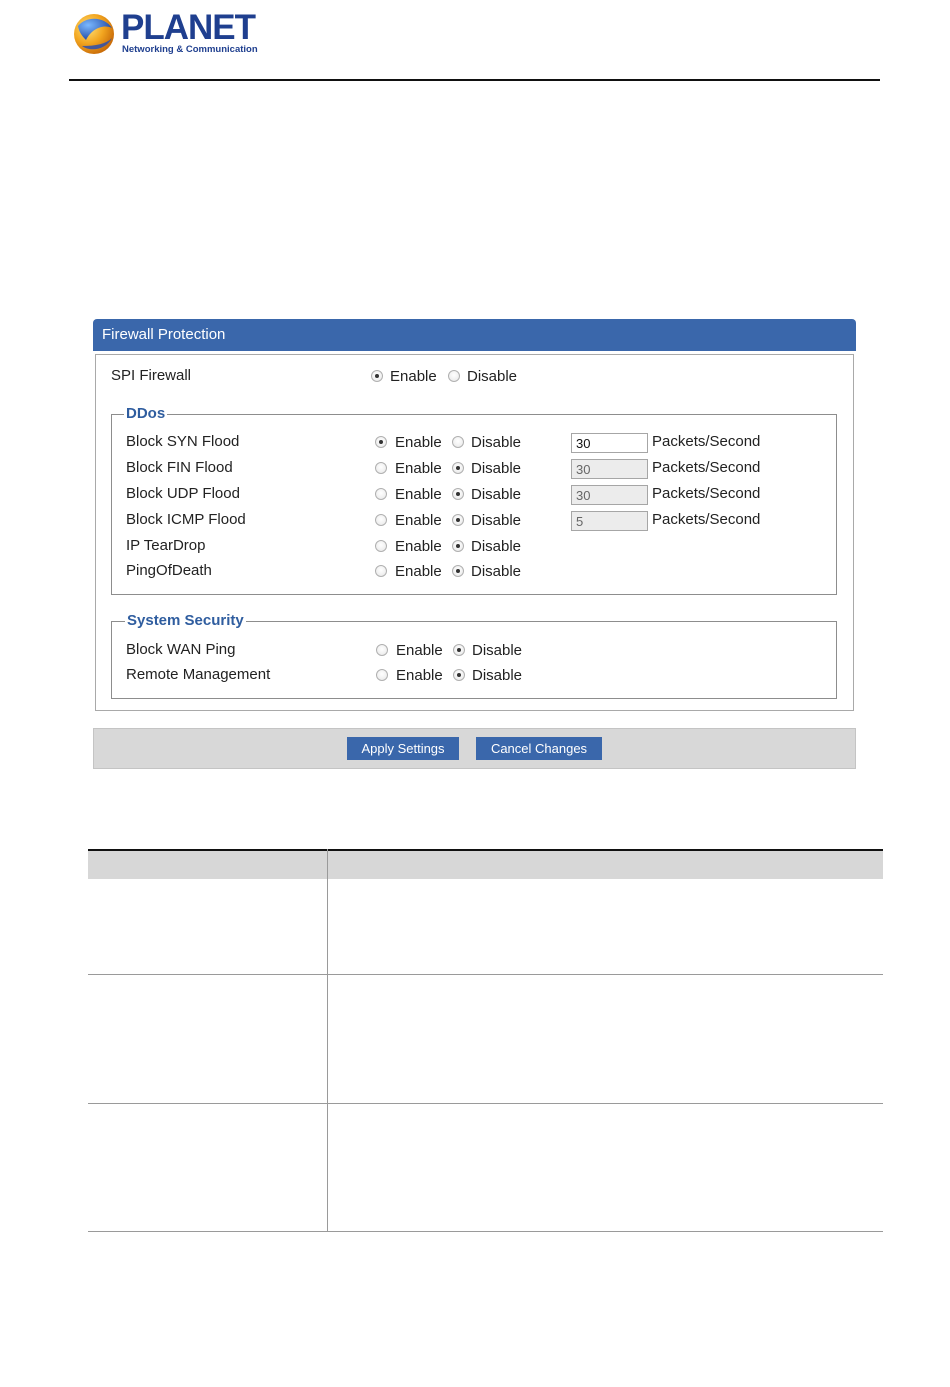  I want to click on block-wan-ping-label: Block WAN Ping, so click(181, 649).